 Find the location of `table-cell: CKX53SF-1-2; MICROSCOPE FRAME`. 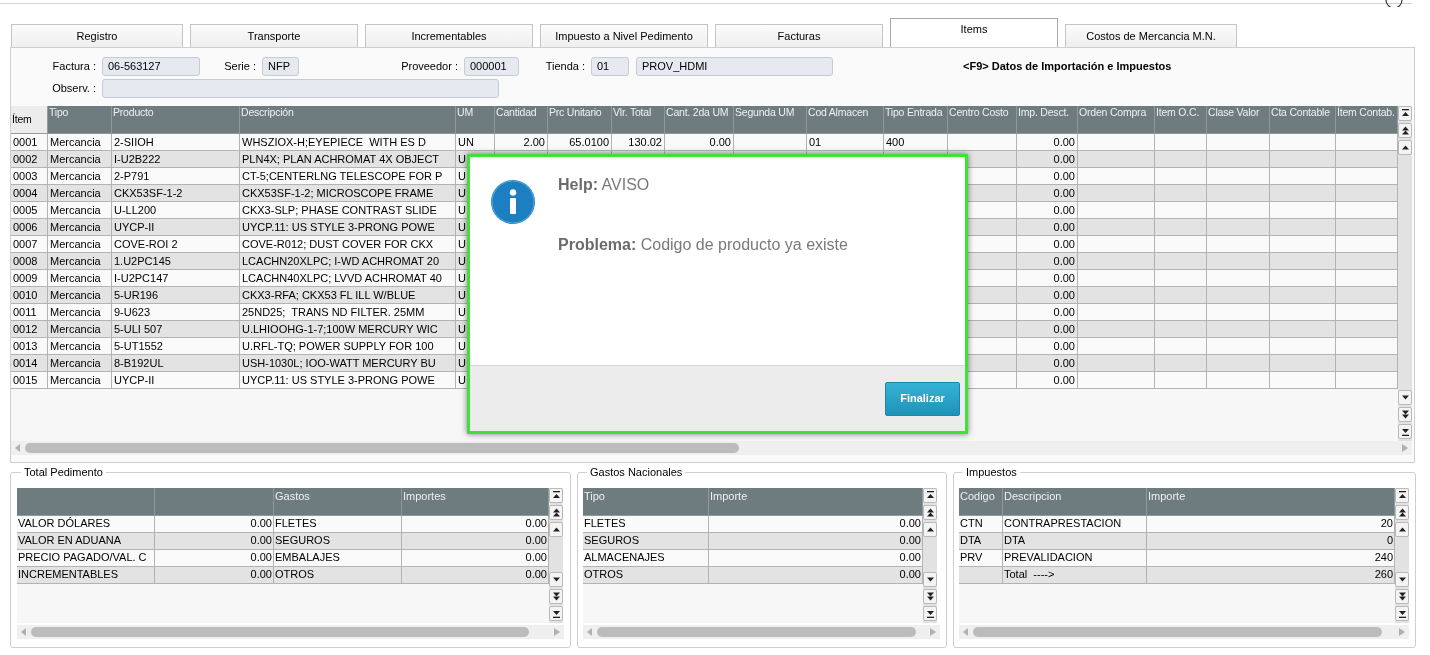

table-cell: CKX53SF-1-2; MICROSCOPE FRAME is located at coordinates (338, 193).